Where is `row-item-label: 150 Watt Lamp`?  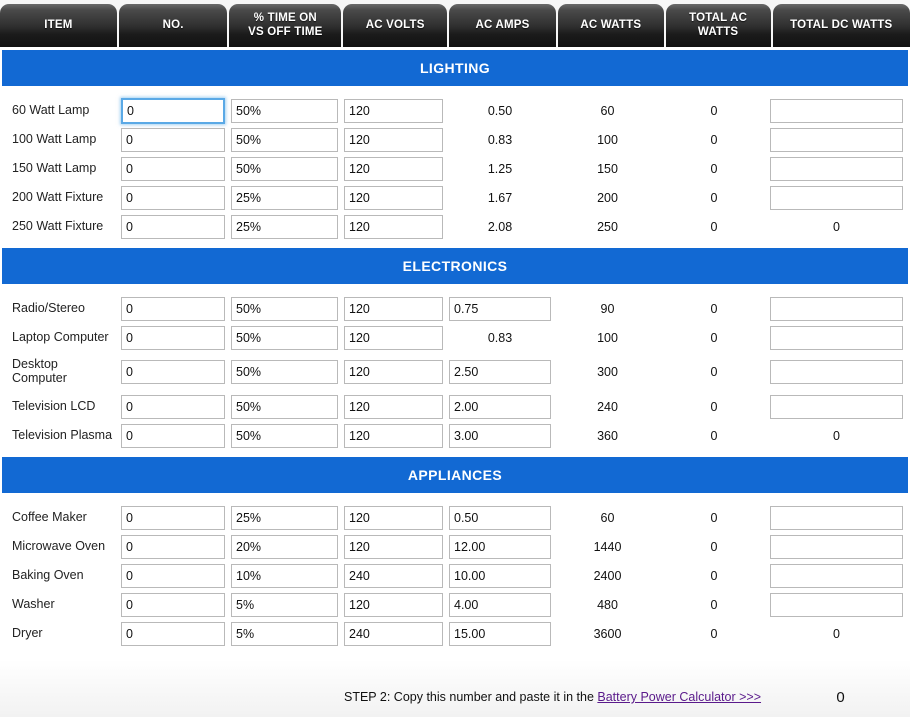
row-item-label: 150 Watt Lamp is located at coordinates (54, 167).